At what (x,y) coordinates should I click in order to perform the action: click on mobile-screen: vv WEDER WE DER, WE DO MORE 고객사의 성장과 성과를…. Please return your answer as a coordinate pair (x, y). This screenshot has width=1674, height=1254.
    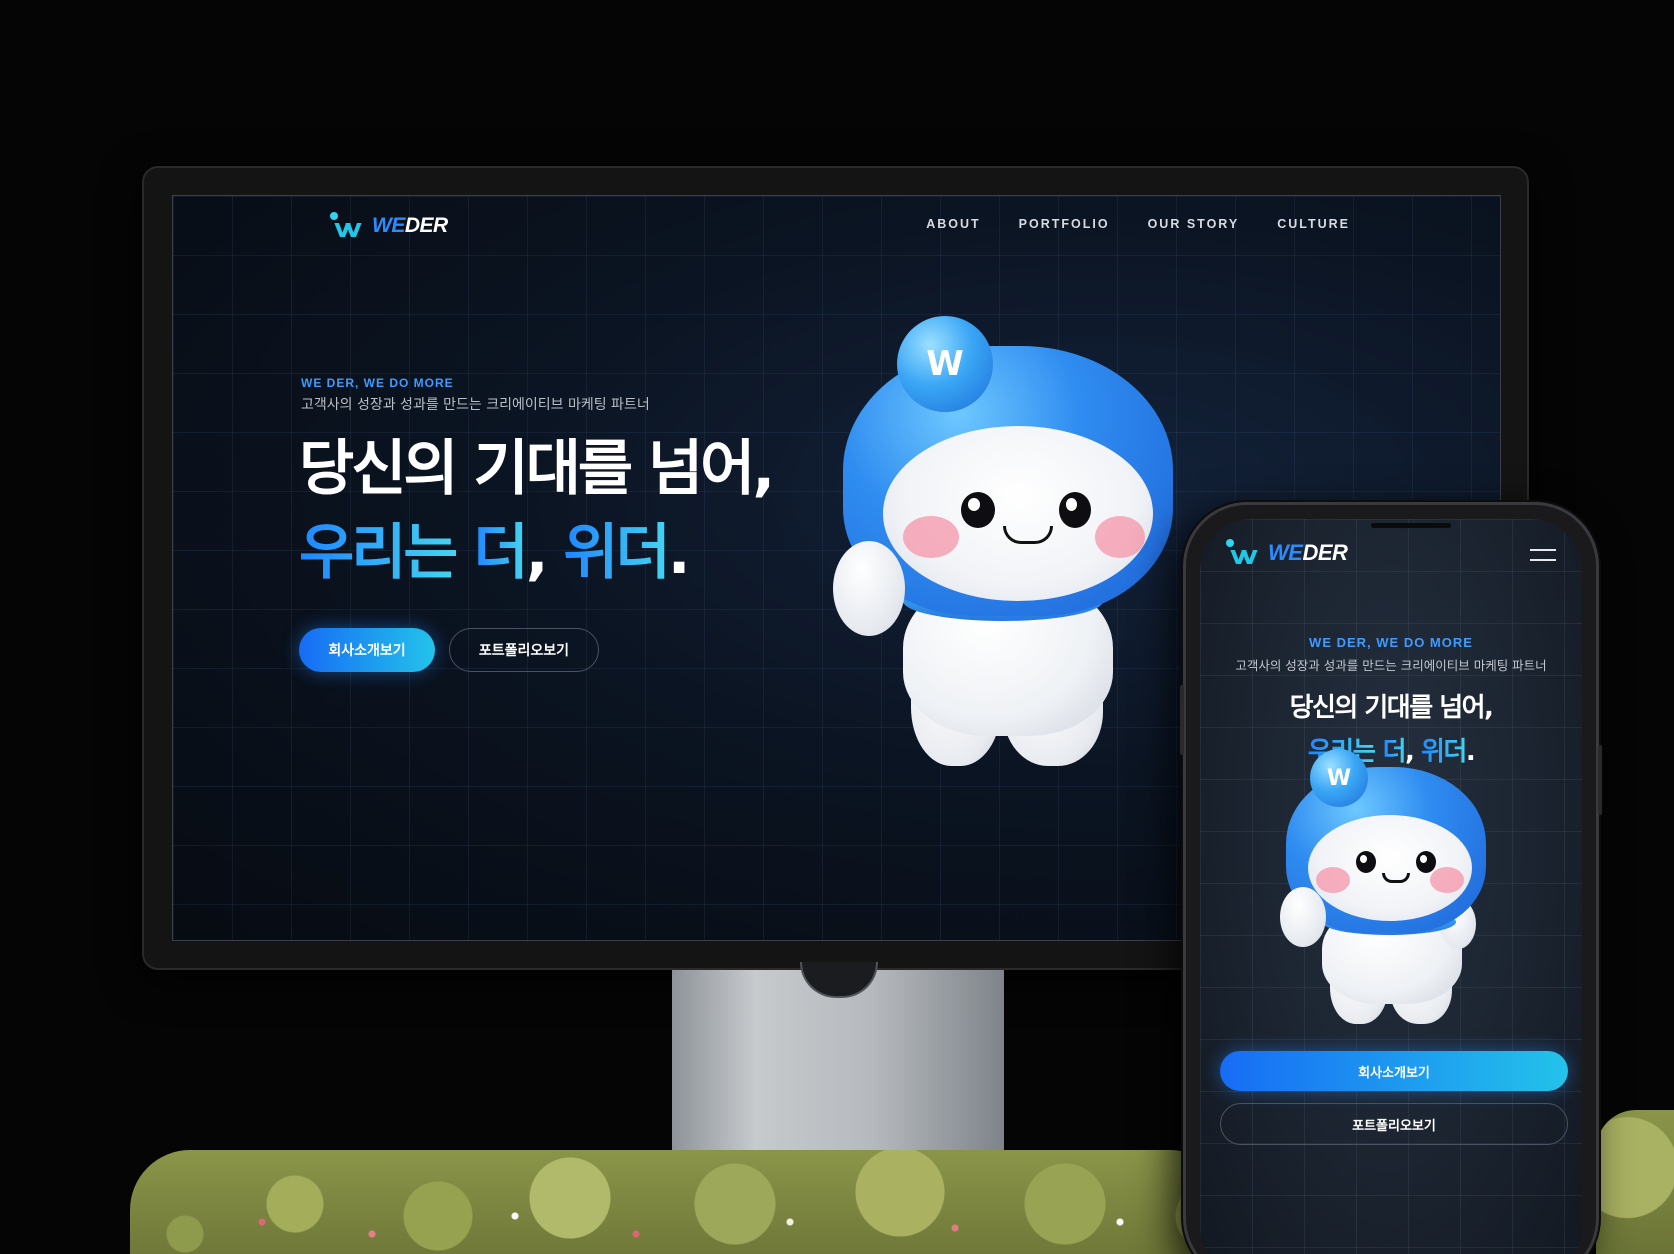
    Looking at the image, I should click on (1391, 886).